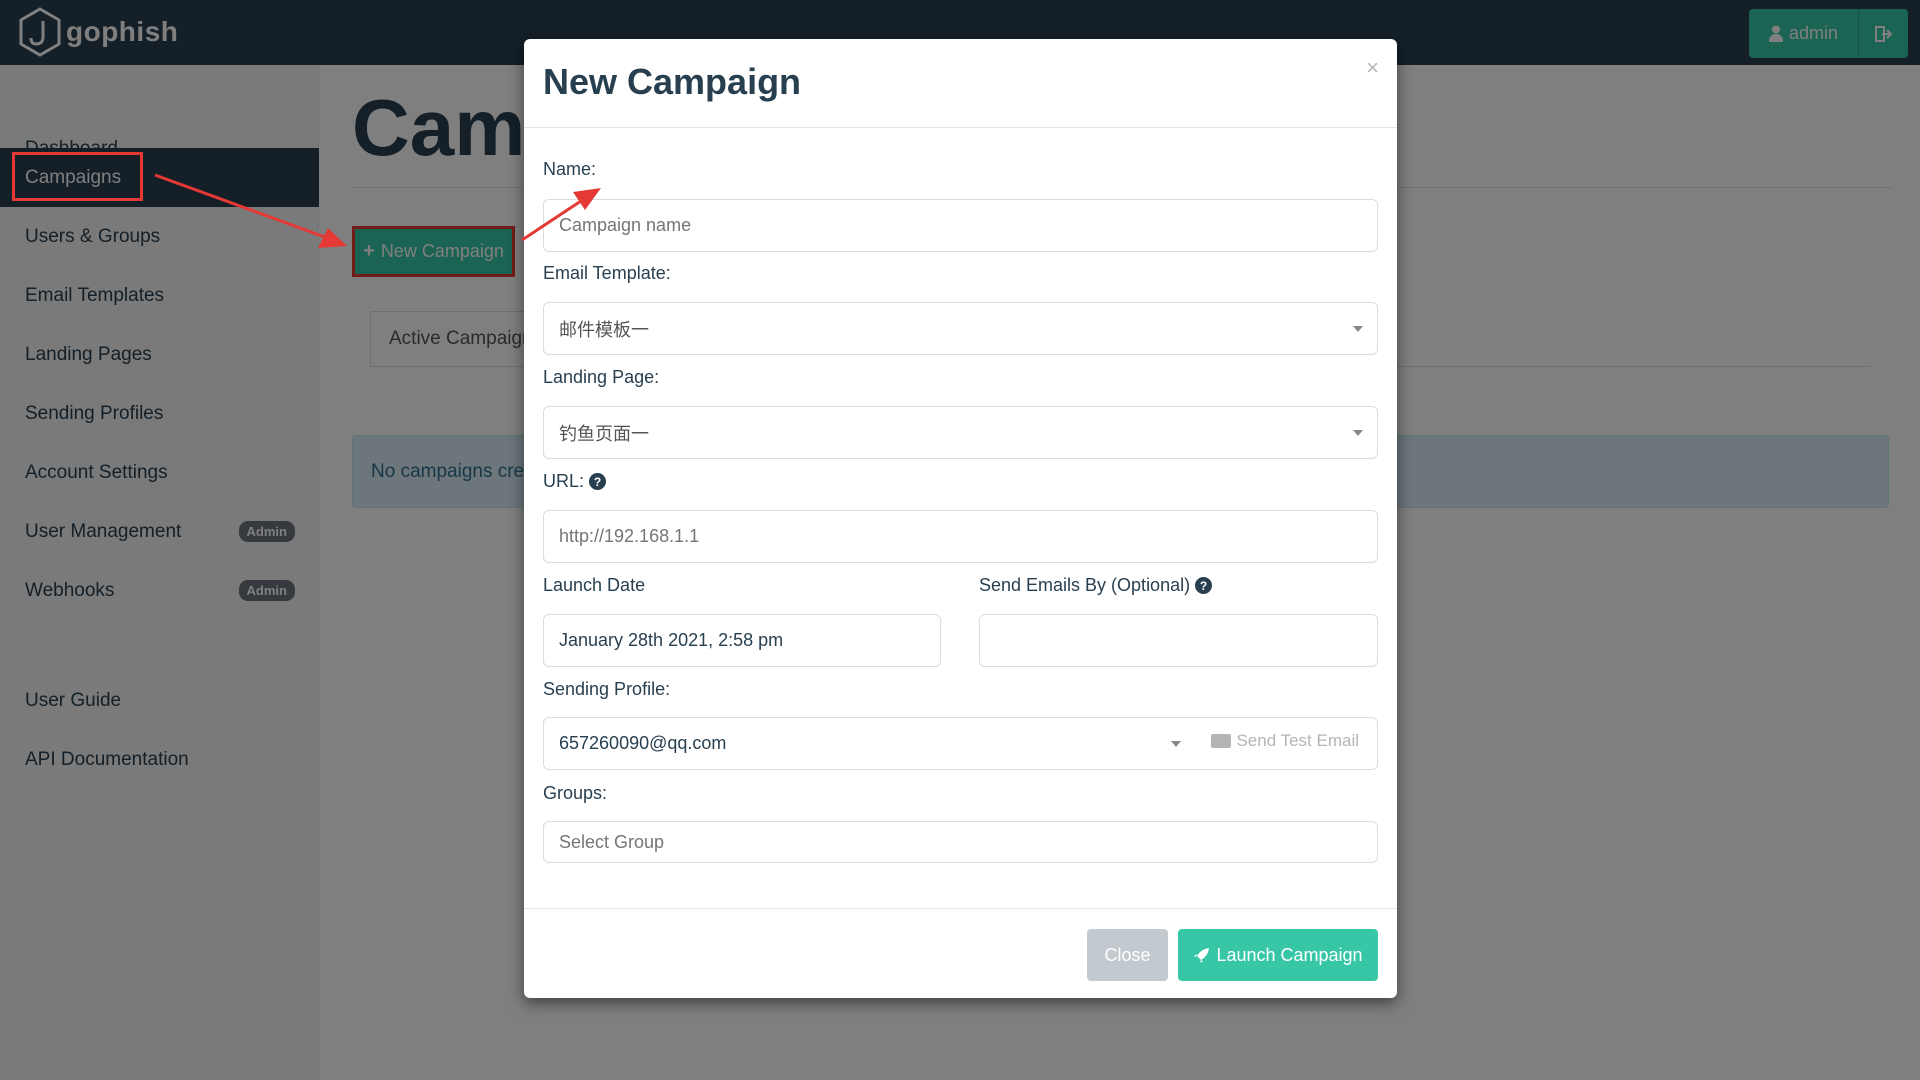 The width and height of the screenshot is (1920, 1080). What do you see at coordinates (643, 743) in the screenshot?
I see `sending-profile-value: 657260090@qq.com` at bounding box center [643, 743].